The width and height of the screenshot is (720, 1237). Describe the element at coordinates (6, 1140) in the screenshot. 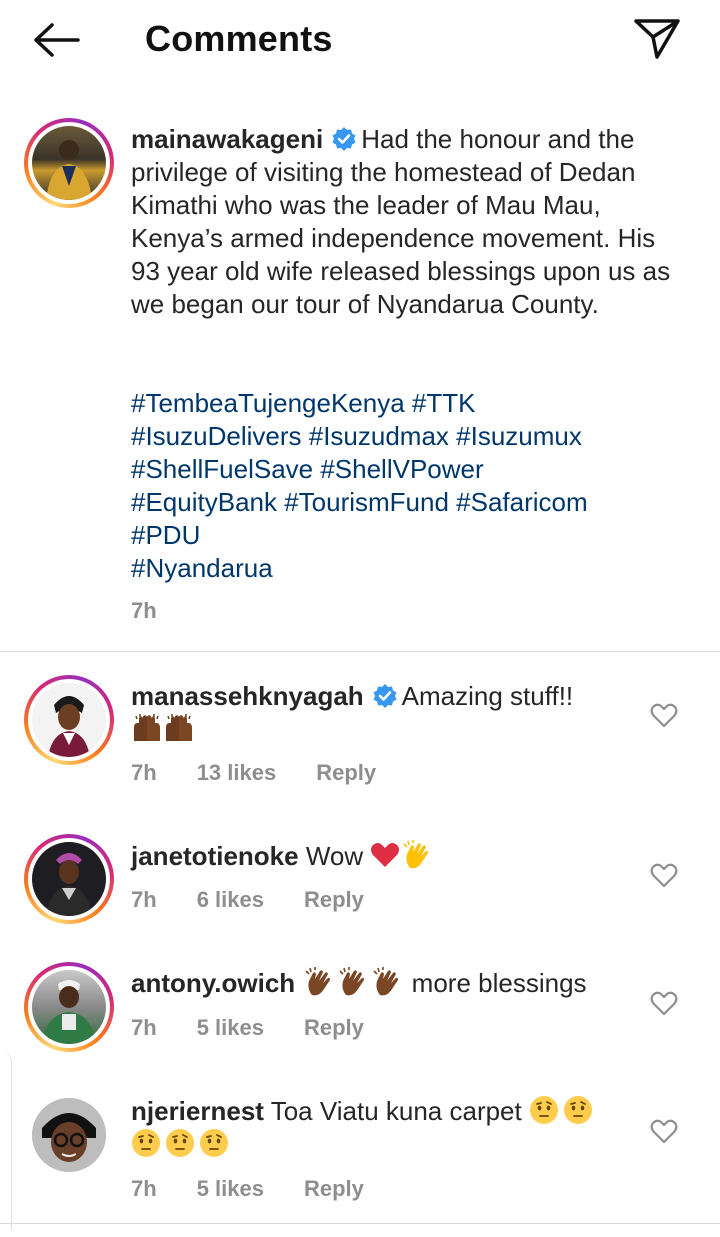

I see `scroll-edge-divider` at that location.